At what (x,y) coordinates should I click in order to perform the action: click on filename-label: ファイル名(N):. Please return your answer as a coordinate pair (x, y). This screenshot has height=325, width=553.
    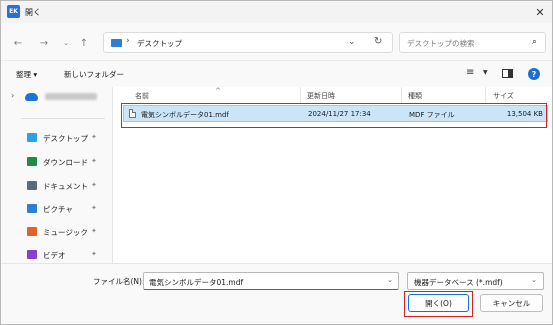
    Looking at the image, I should click on (119, 281).